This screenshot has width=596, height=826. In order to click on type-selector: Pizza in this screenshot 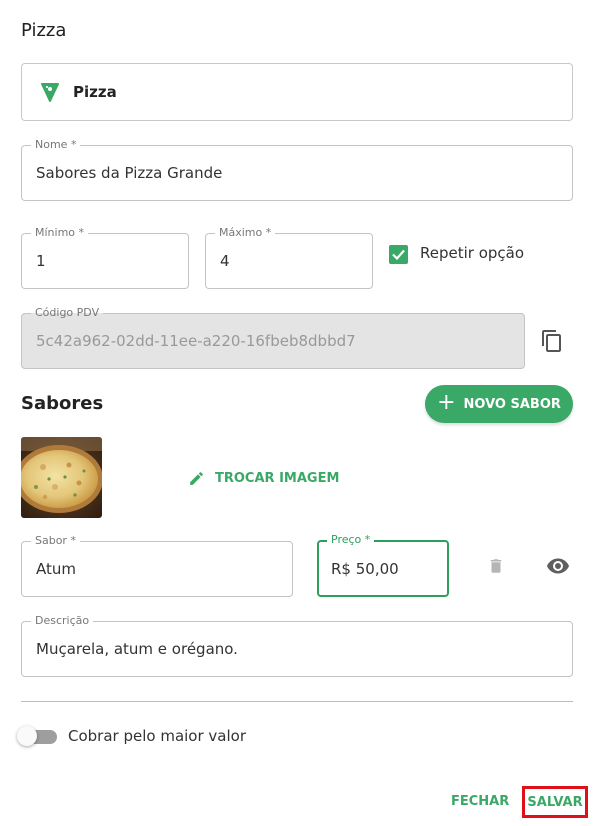, I will do `click(297, 92)`.